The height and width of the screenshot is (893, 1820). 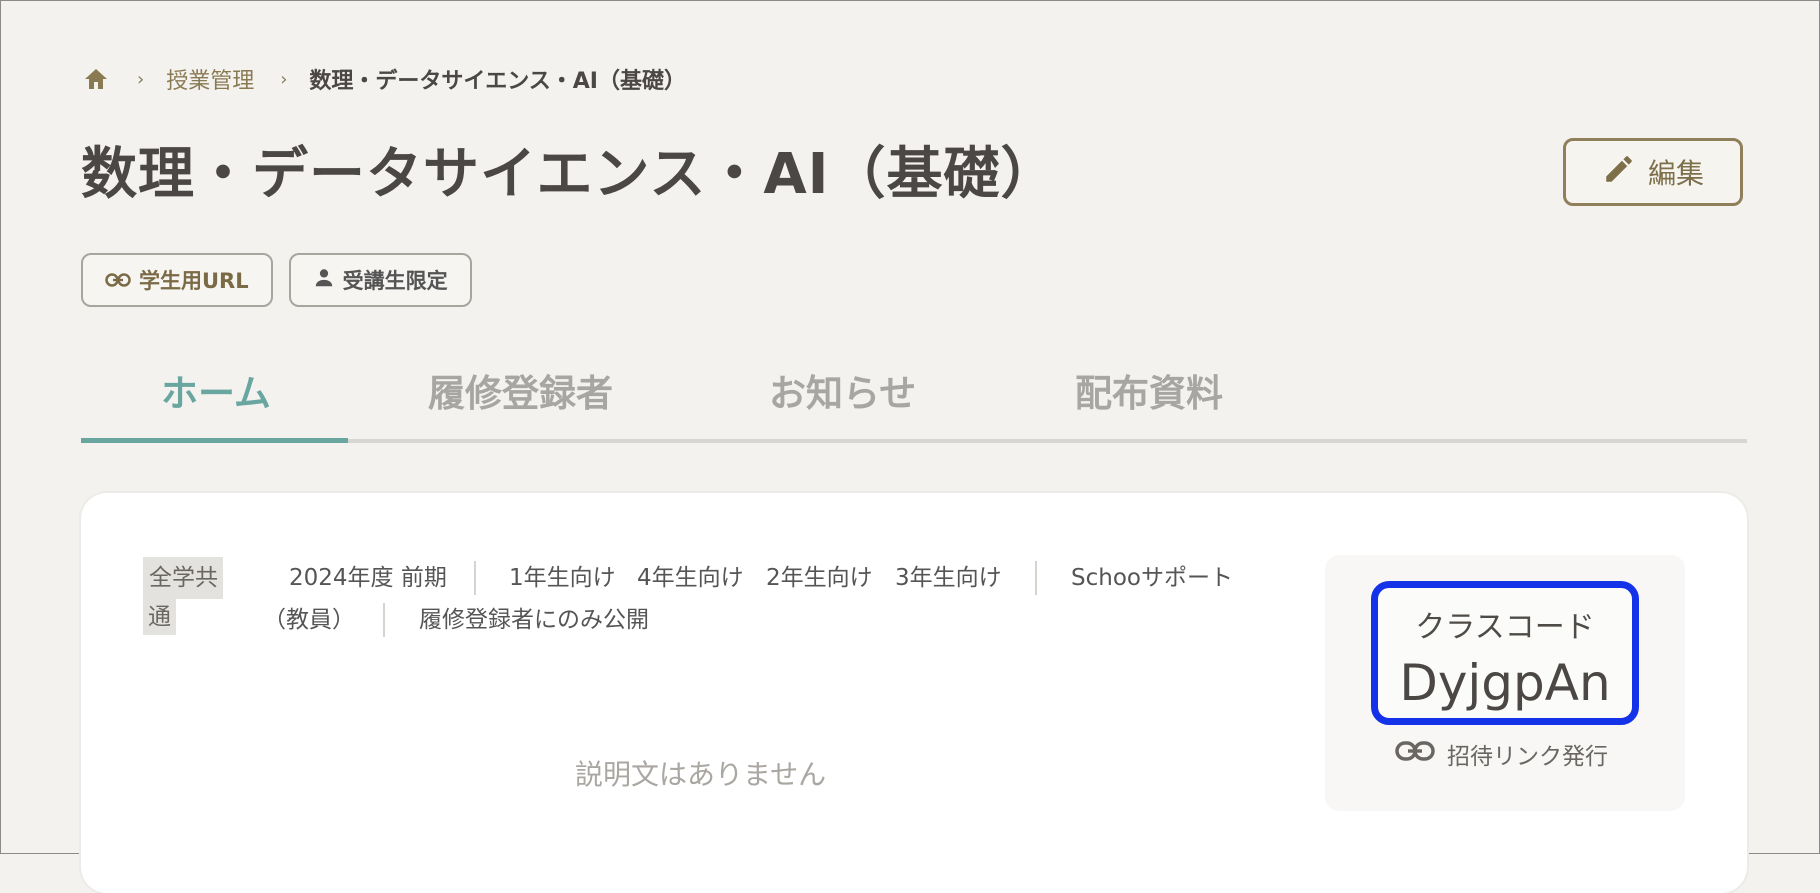 What do you see at coordinates (159, 617) in the screenshot?
I see `category-badge-line2: 通` at bounding box center [159, 617].